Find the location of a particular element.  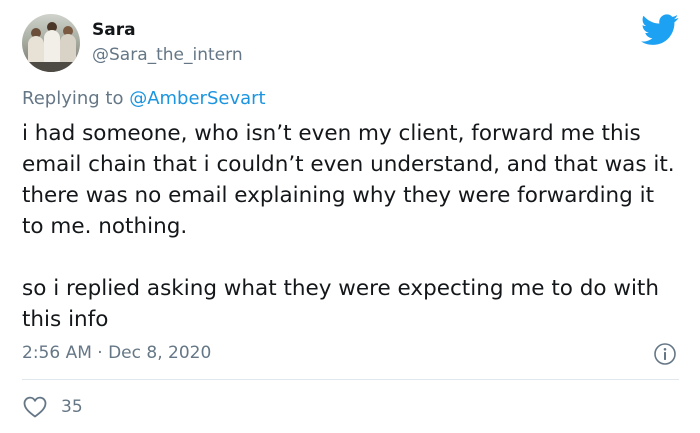

info-icon is located at coordinates (665, 354).